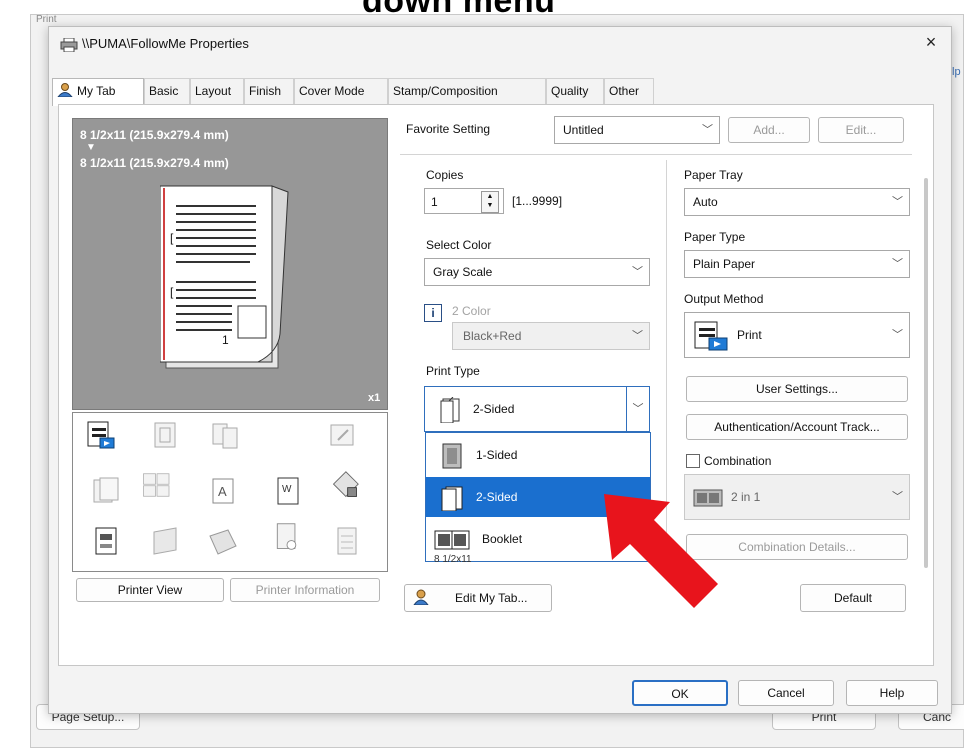  What do you see at coordinates (223, 542) in the screenshot?
I see `staple-icon` at bounding box center [223, 542].